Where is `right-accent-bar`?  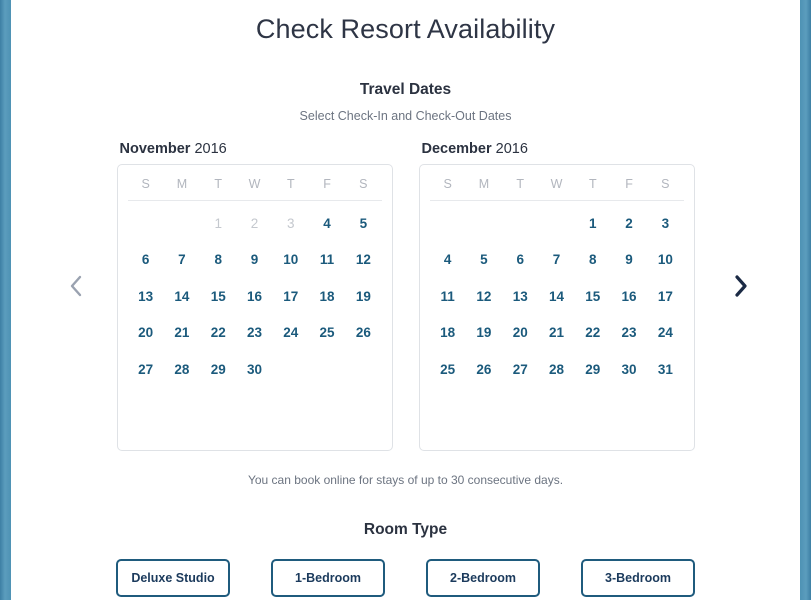 right-accent-bar is located at coordinates (805, 300).